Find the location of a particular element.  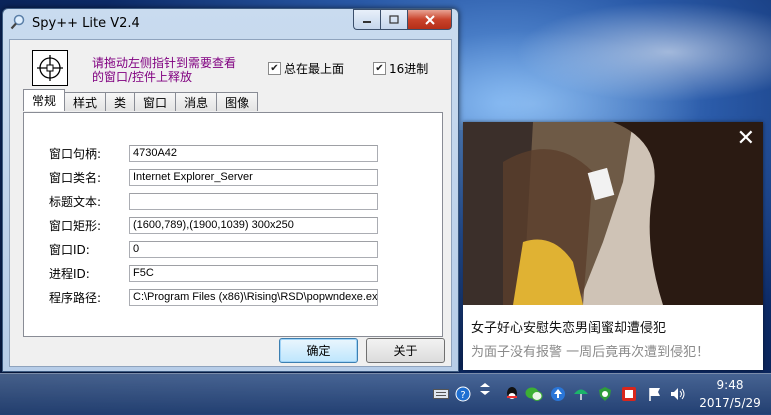

hex-checkbox: ✔ 16进制 is located at coordinates (400, 68).